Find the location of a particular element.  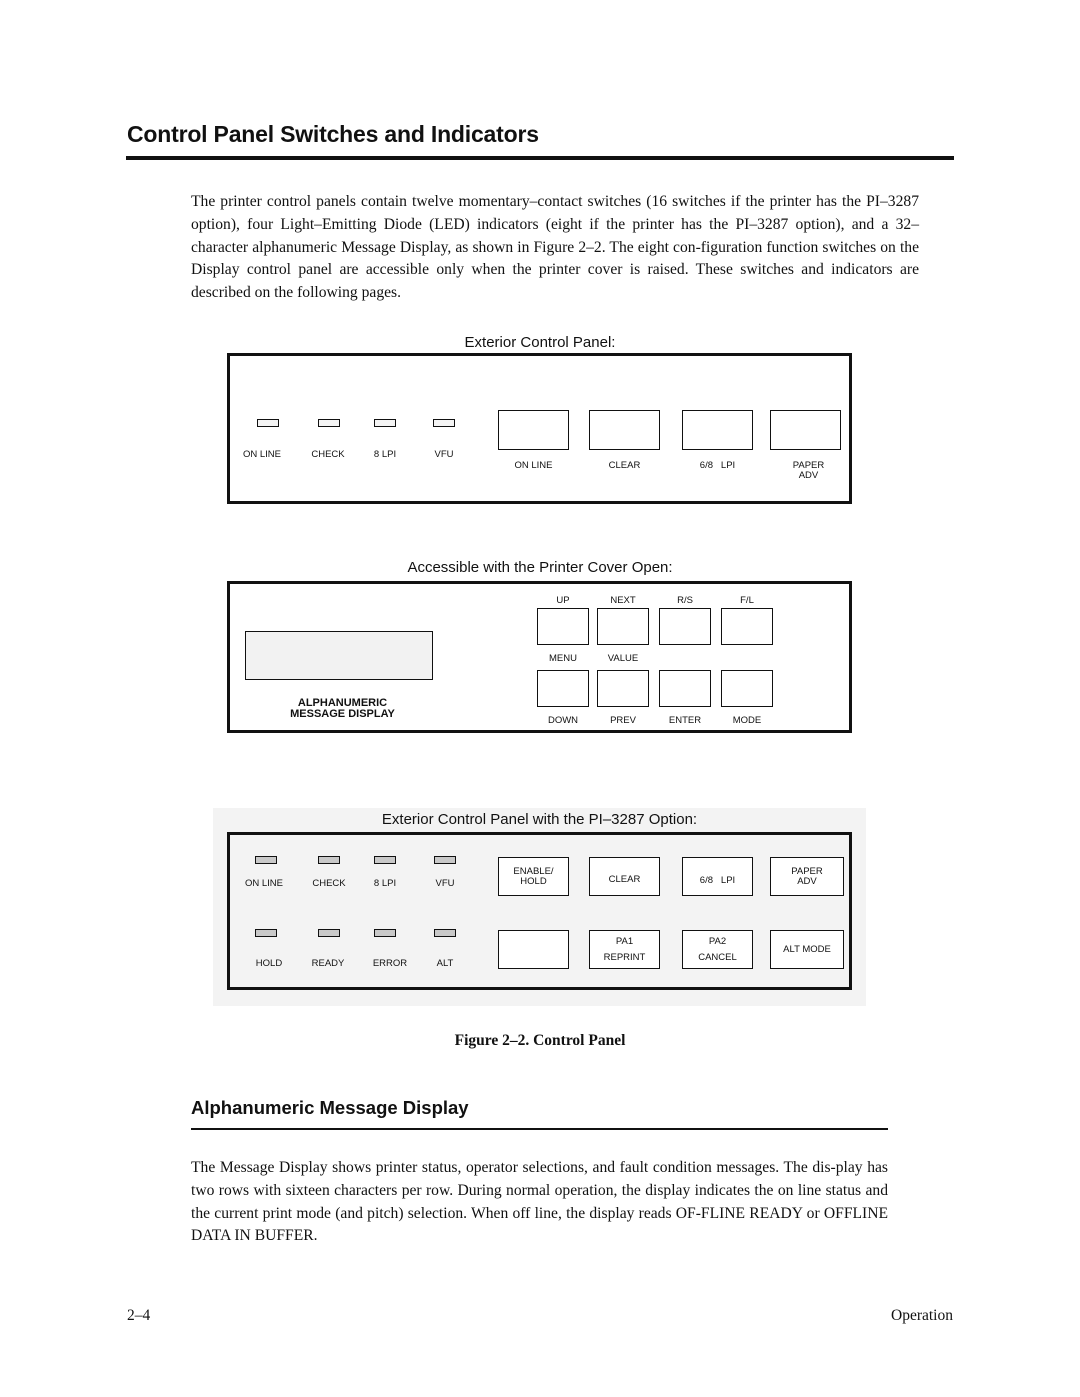

message-display-label: ALPHANUMERIC MESSAGE DISPLAY is located at coordinates (342, 709).